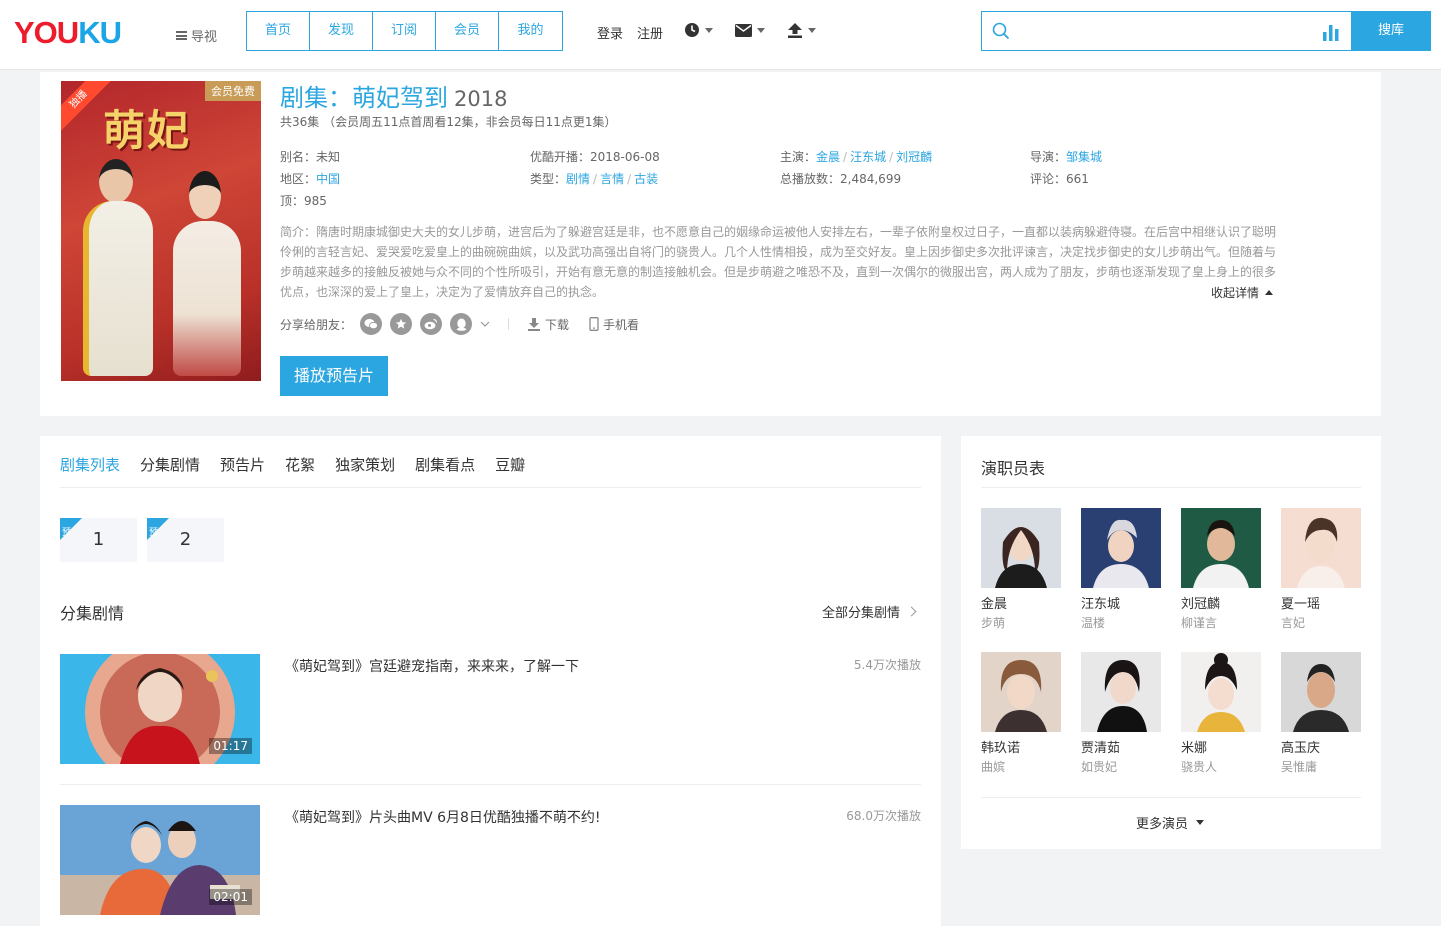 This screenshot has width=1441, height=926. Describe the element at coordinates (230, 897) in the screenshot. I see `video-duration: 02:01` at that location.